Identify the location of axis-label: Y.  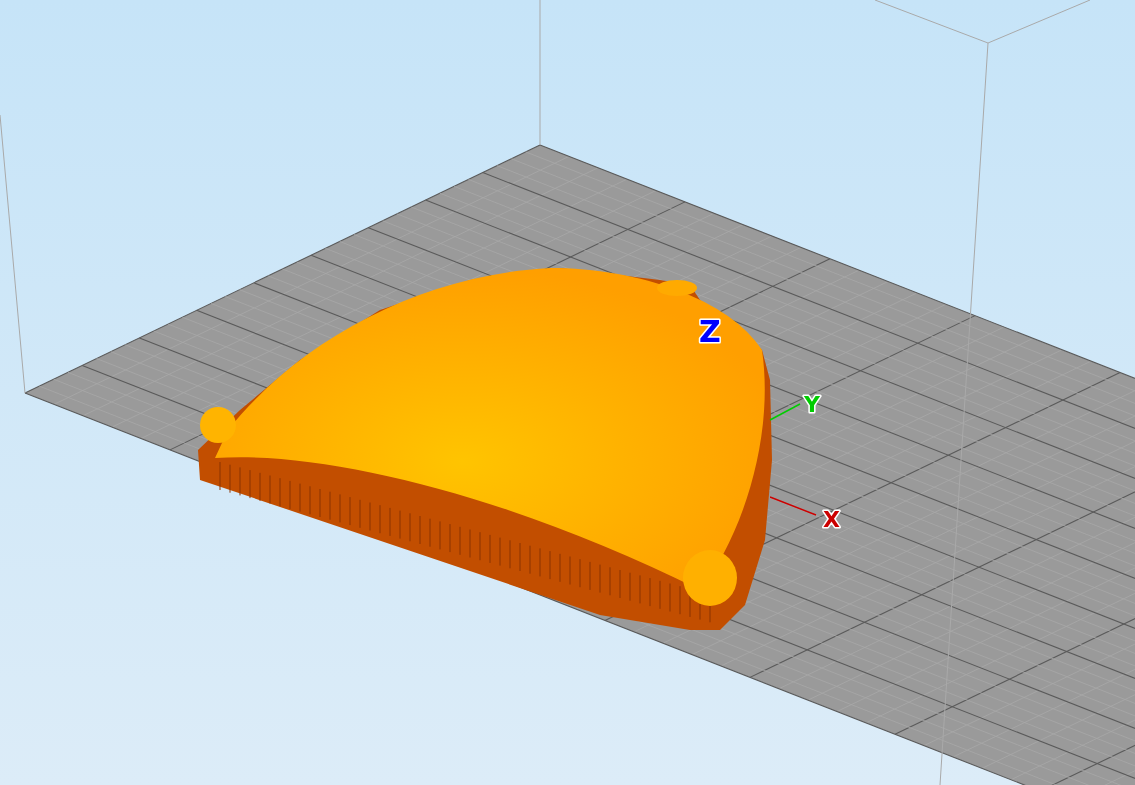
(812, 404).